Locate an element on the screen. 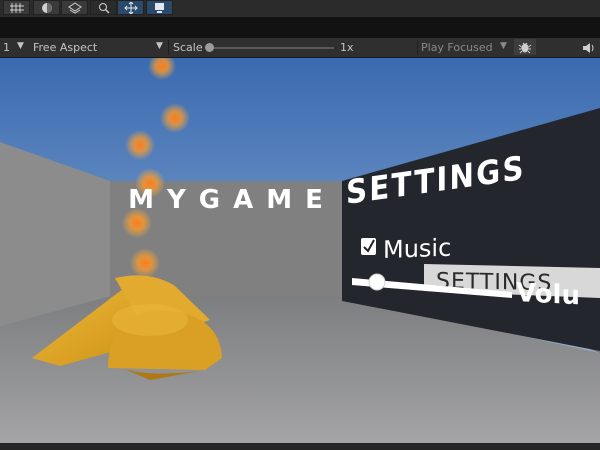 The width and height of the screenshot is (600, 450). display-dropdown-icon: ▼ is located at coordinates (20, 46).